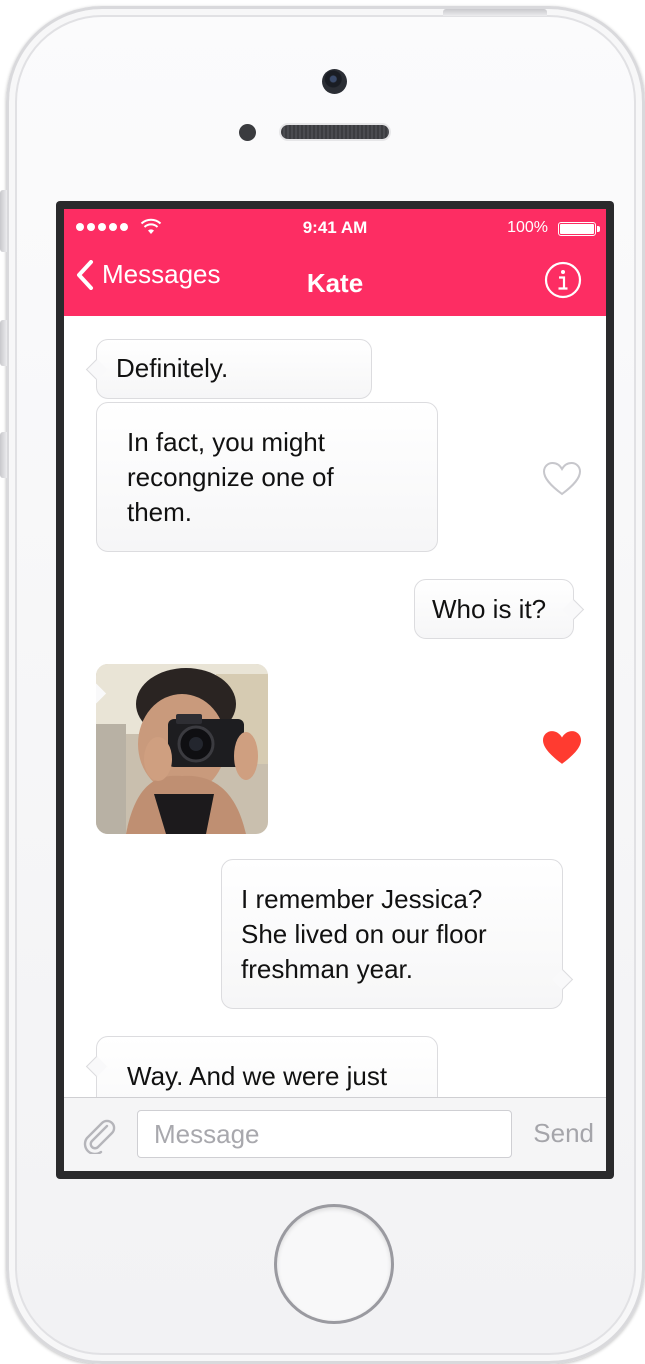 Image resolution: width=645 pixels, height=1364 pixels. Describe the element at coordinates (161, 274) in the screenshot. I see `back-button-label: Messages` at that location.